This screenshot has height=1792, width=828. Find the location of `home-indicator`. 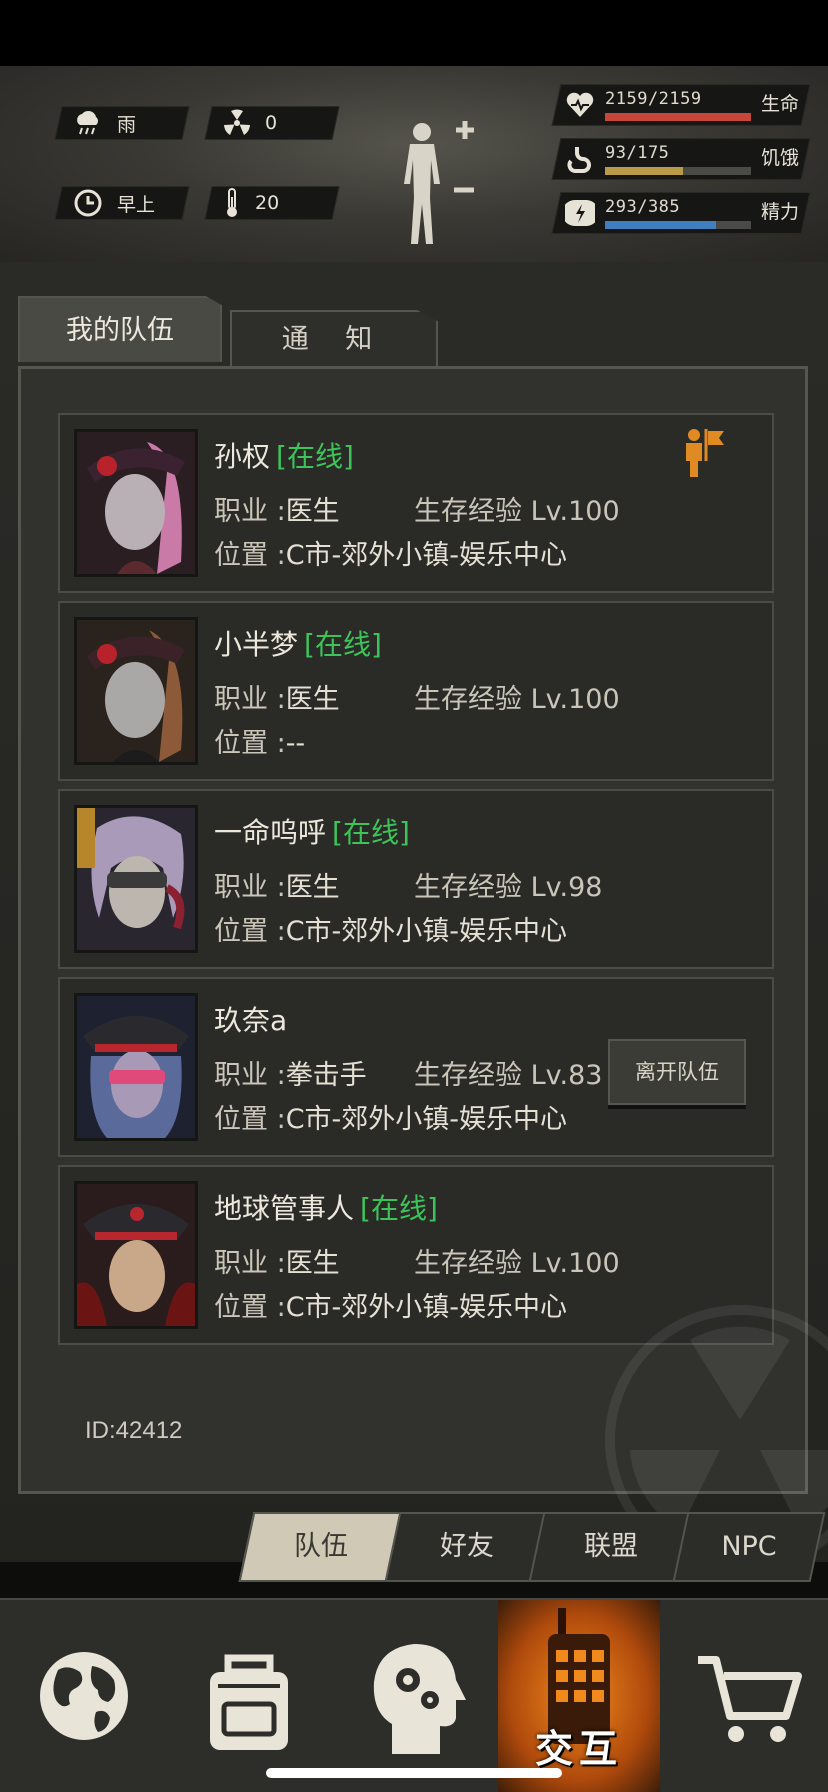

home-indicator is located at coordinates (414, 1773).